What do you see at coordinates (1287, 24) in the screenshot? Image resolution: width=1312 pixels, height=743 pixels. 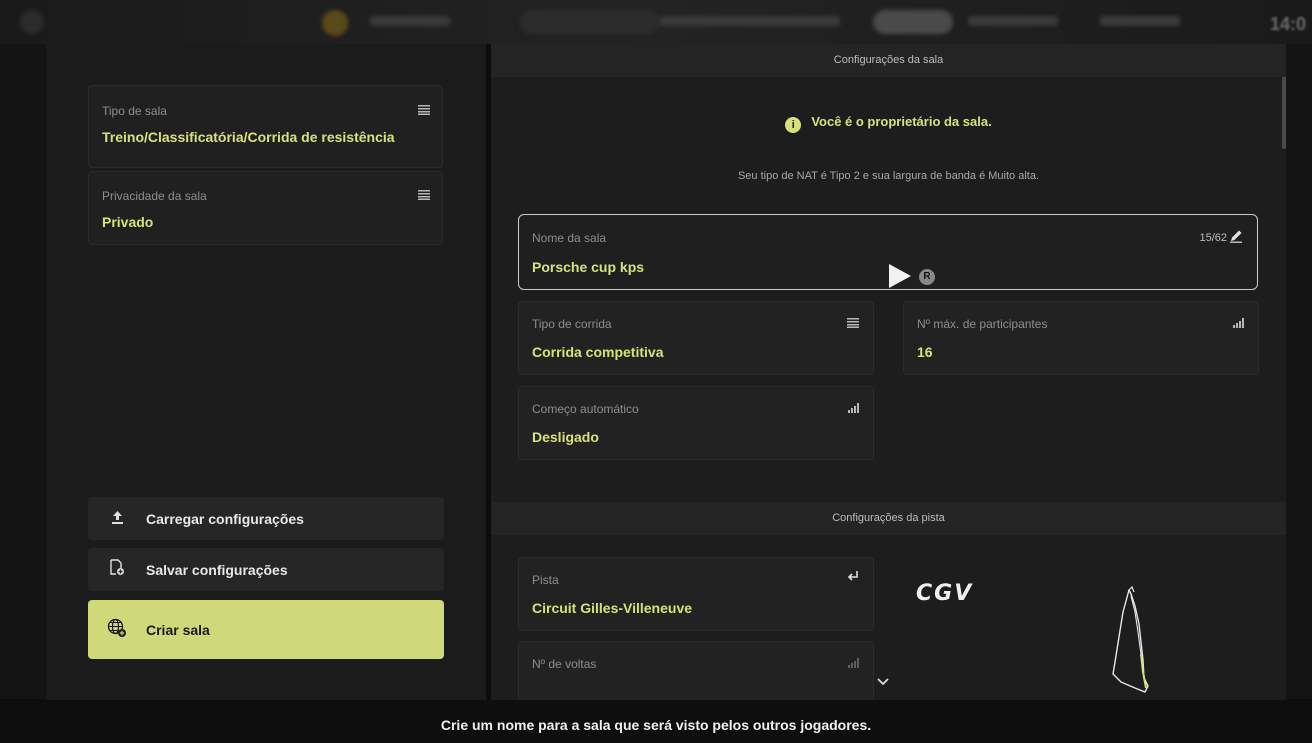 I see `blurred-clock: 14:0` at bounding box center [1287, 24].